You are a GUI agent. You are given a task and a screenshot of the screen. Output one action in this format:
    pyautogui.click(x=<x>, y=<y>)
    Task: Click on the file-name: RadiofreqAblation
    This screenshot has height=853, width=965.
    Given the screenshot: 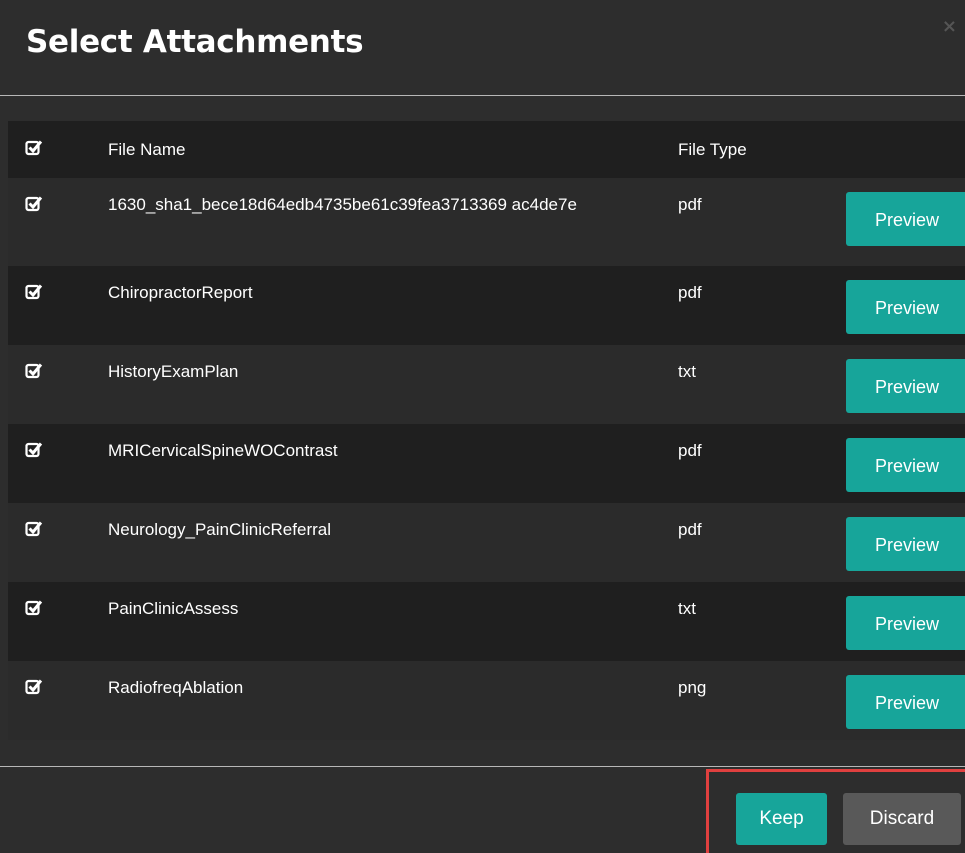 What is the action you would take?
    pyautogui.click(x=176, y=687)
    